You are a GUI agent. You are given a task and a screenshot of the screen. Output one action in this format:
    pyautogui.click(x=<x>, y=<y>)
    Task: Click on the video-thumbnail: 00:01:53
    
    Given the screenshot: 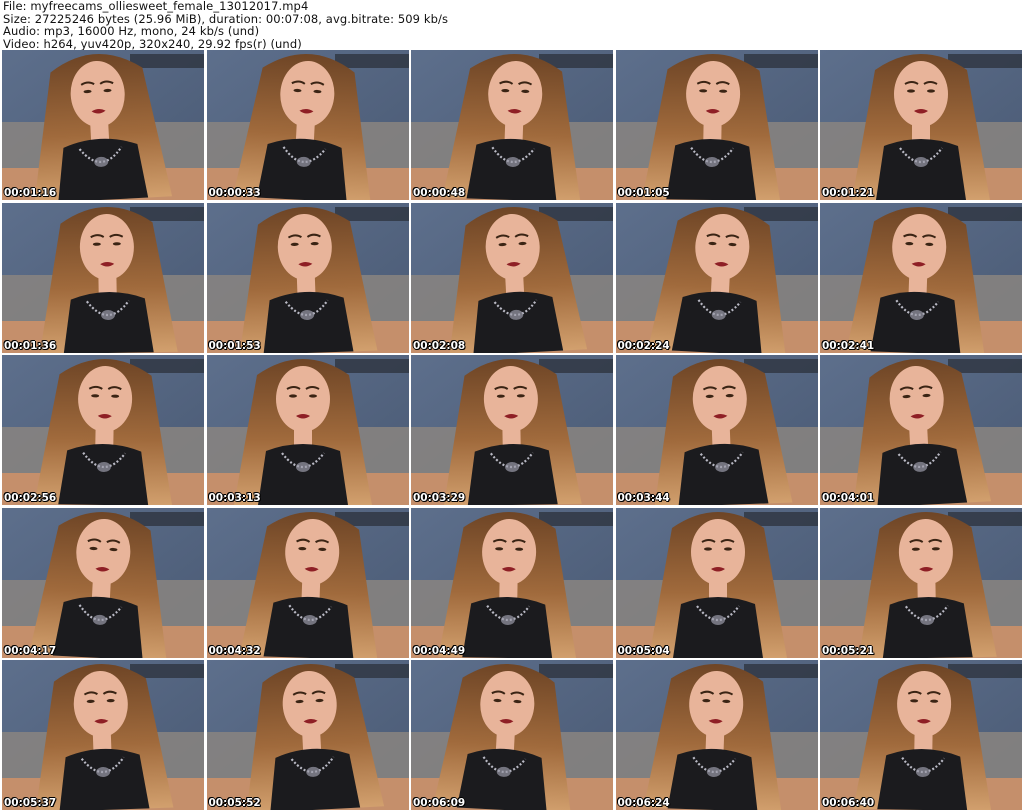 What is the action you would take?
    pyautogui.click(x=307, y=277)
    